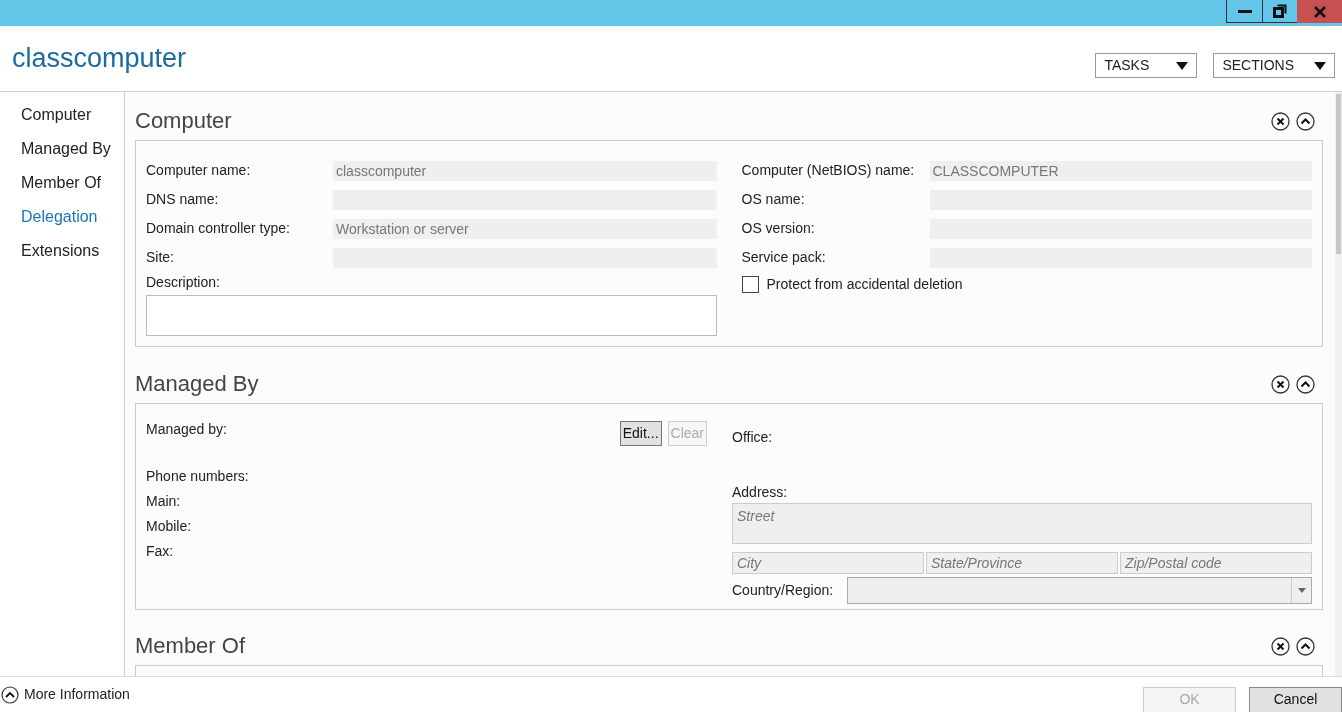 This screenshot has width=1342, height=712. What do you see at coordinates (431, 315) in the screenshot?
I see `description-field` at bounding box center [431, 315].